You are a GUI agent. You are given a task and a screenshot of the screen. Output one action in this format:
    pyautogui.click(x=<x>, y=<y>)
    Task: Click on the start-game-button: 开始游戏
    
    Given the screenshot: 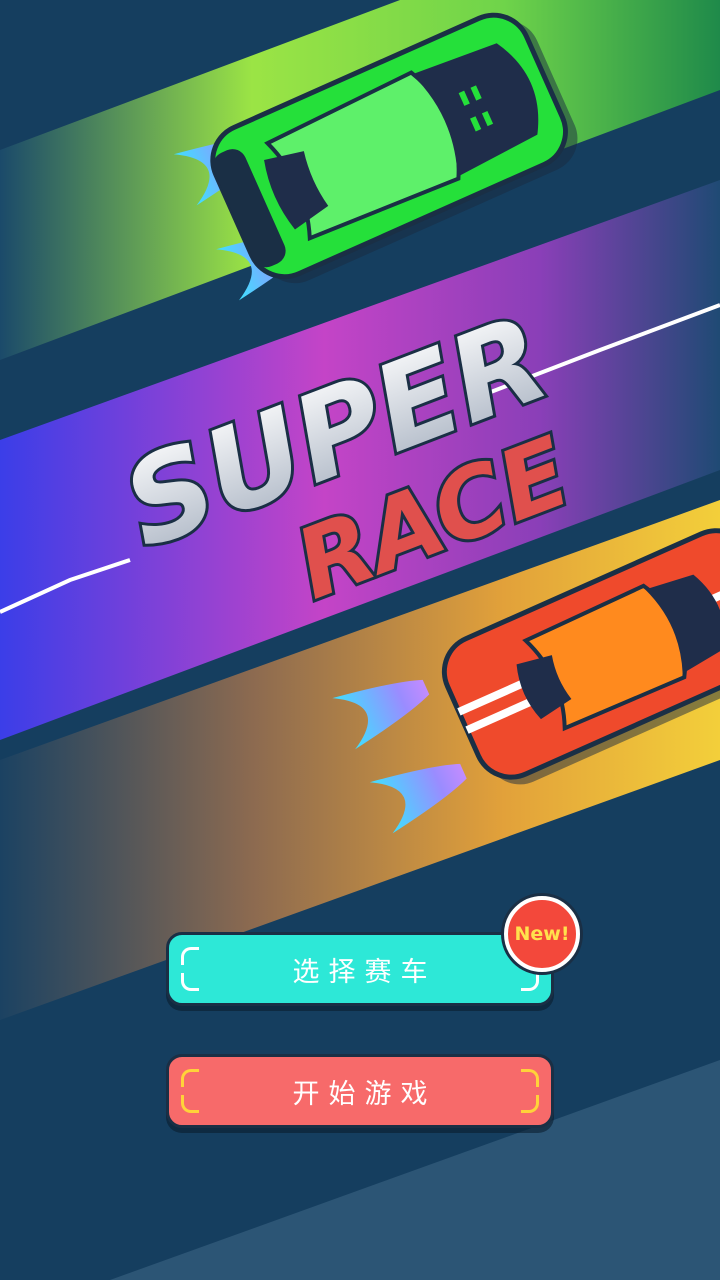 What is the action you would take?
    pyautogui.click(x=360, y=1091)
    